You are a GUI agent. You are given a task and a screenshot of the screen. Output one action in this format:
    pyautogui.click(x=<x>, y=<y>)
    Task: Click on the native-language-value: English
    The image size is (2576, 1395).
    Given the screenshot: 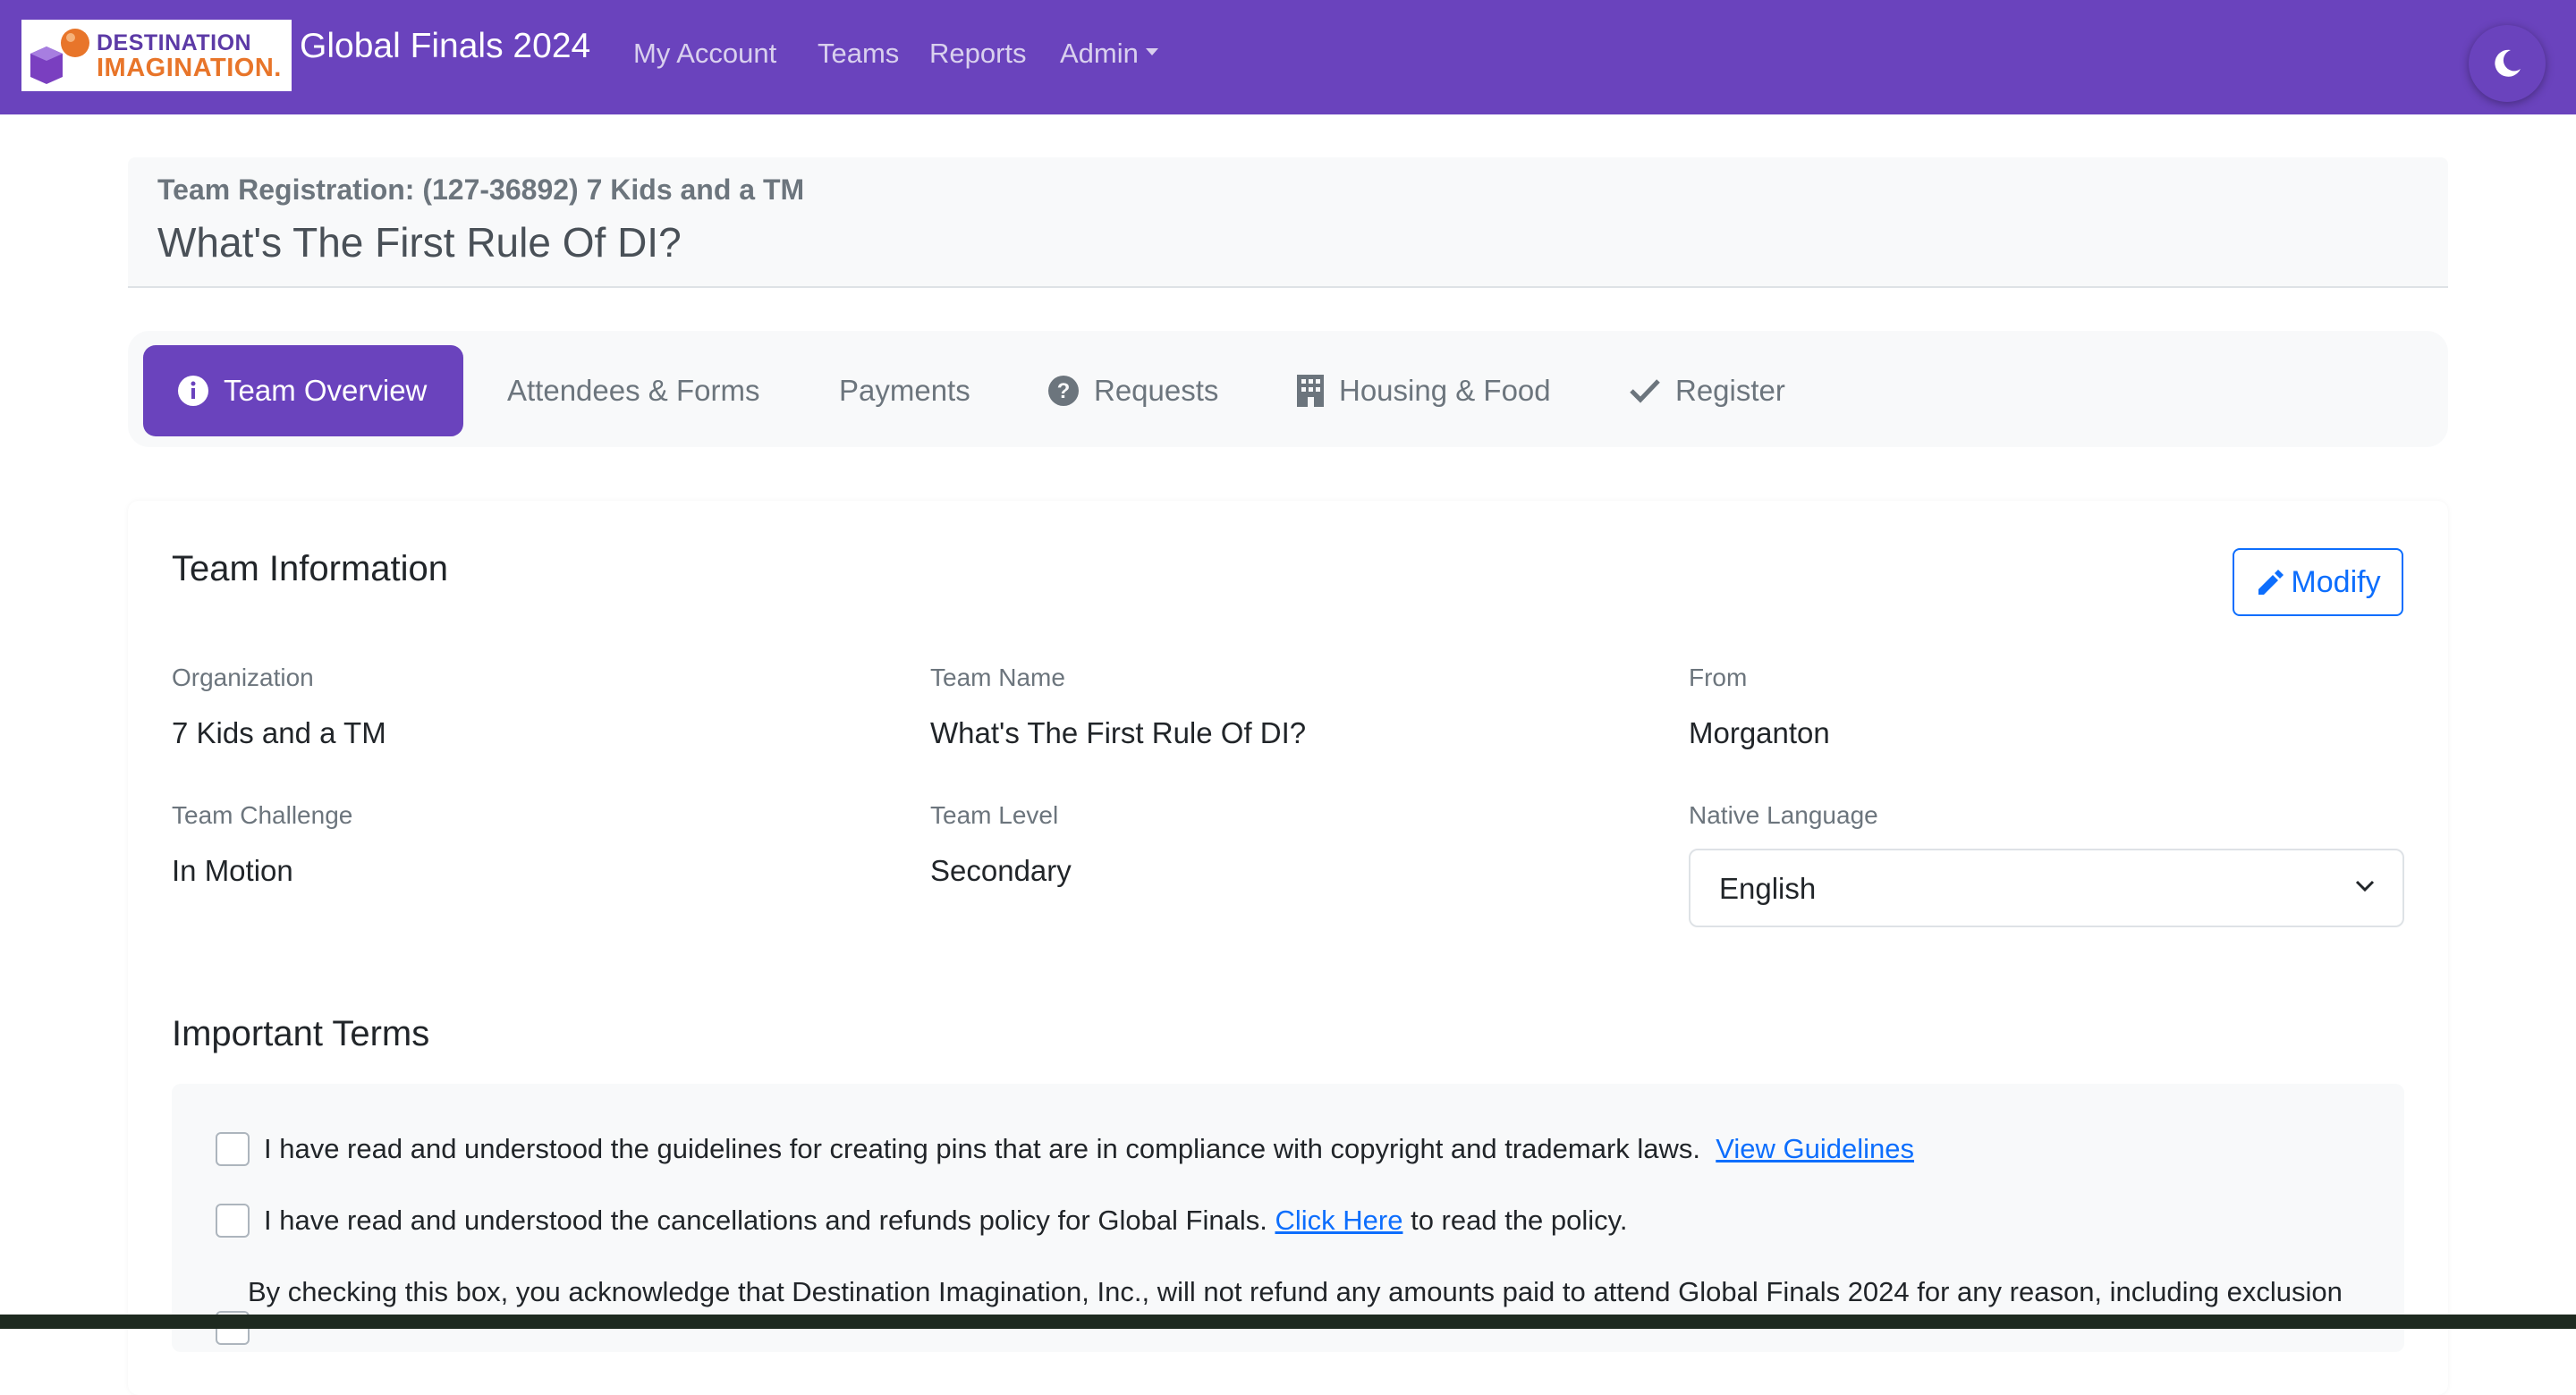 What is the action you would take?
    pyautogui.click(x=1768, y=888)
    